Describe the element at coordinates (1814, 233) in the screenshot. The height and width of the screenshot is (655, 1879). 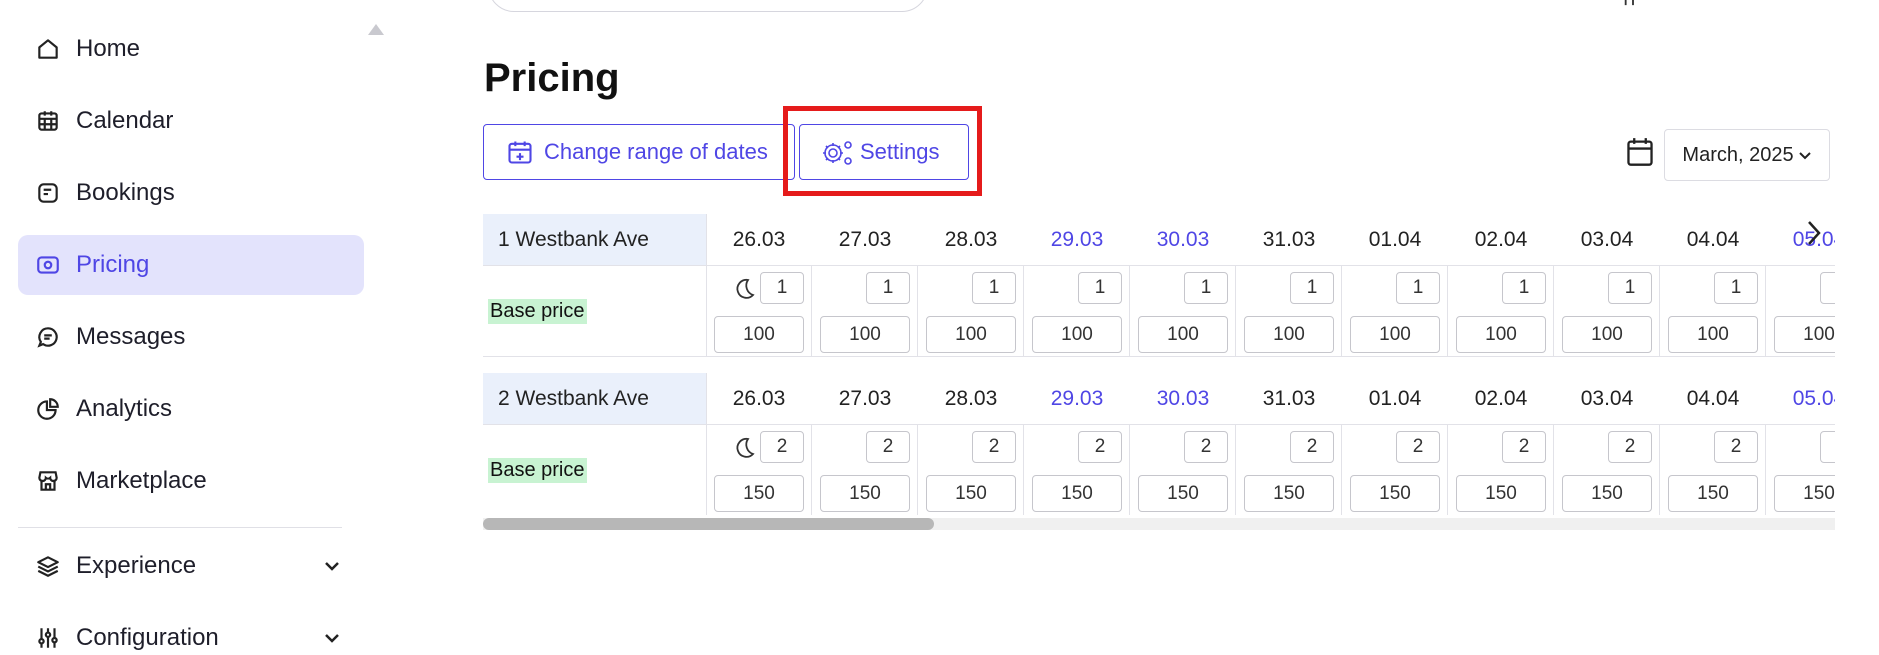
I see `chevron-right-icon` at that location.